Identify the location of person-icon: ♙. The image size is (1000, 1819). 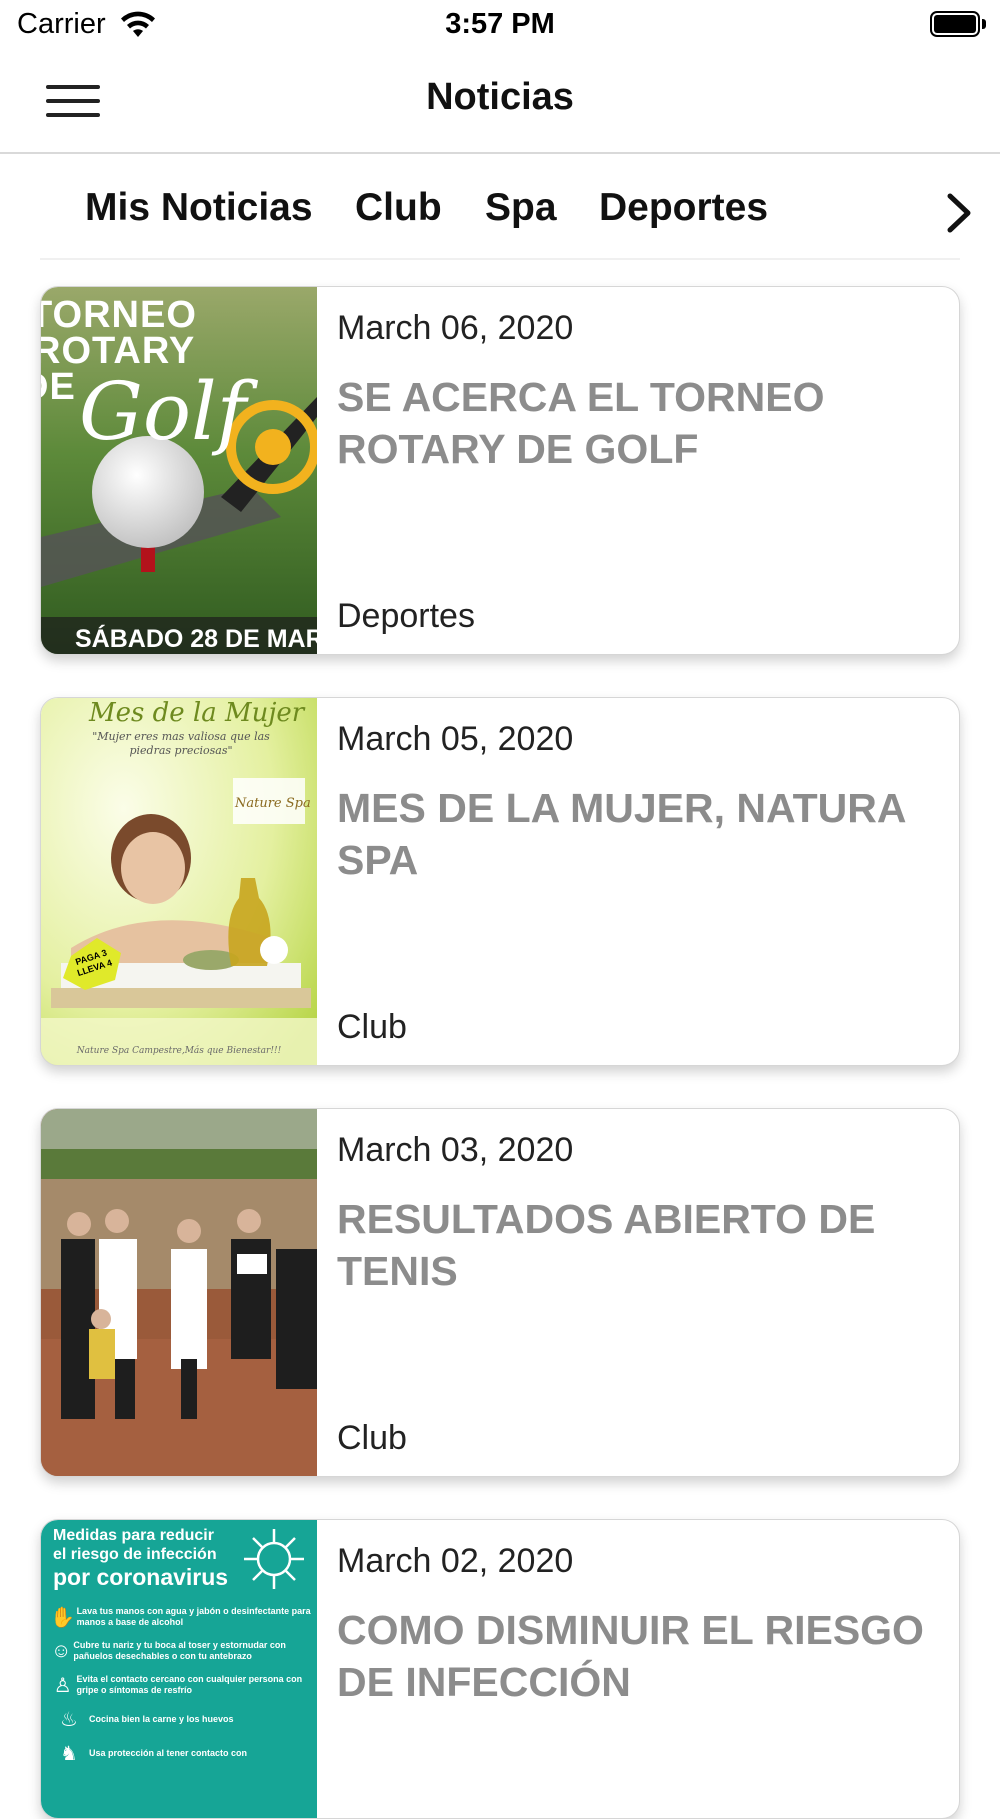
(62, 1685).